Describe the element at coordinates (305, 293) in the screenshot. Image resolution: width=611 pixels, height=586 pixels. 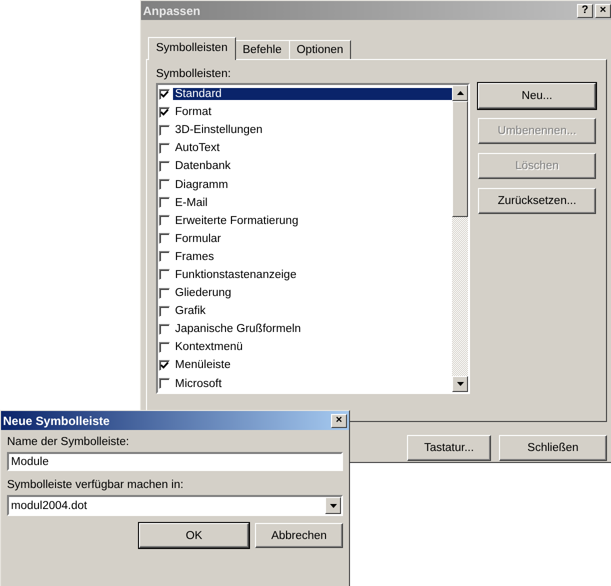
I see `list-item: Gliederung` at that location.